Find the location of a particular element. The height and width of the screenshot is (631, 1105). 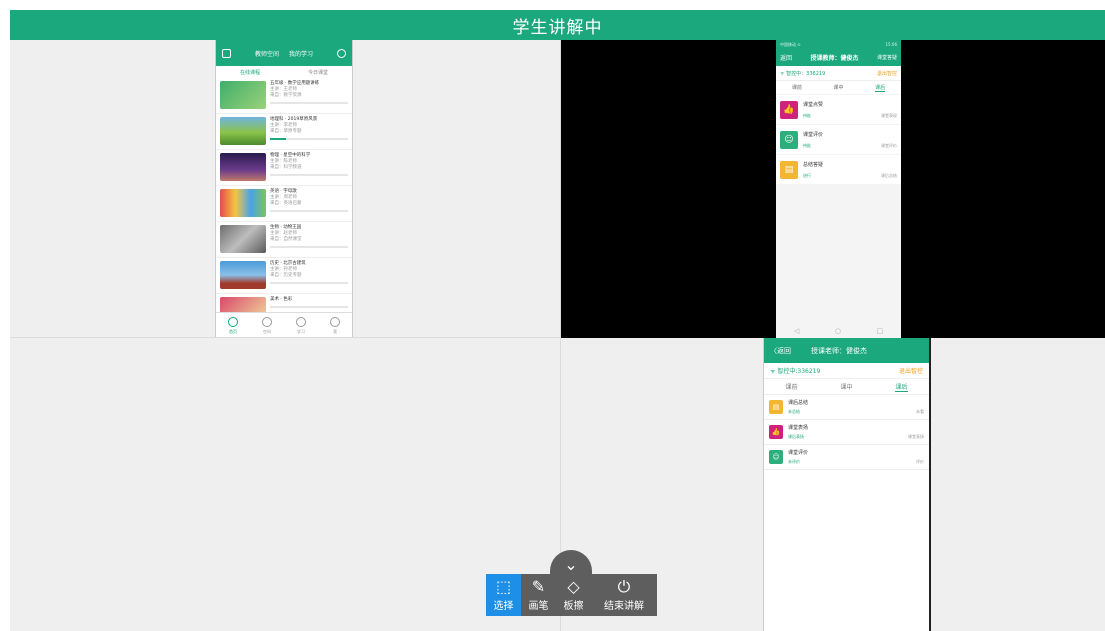

select-icon: ⬚ is located at coordinates (503, 586).